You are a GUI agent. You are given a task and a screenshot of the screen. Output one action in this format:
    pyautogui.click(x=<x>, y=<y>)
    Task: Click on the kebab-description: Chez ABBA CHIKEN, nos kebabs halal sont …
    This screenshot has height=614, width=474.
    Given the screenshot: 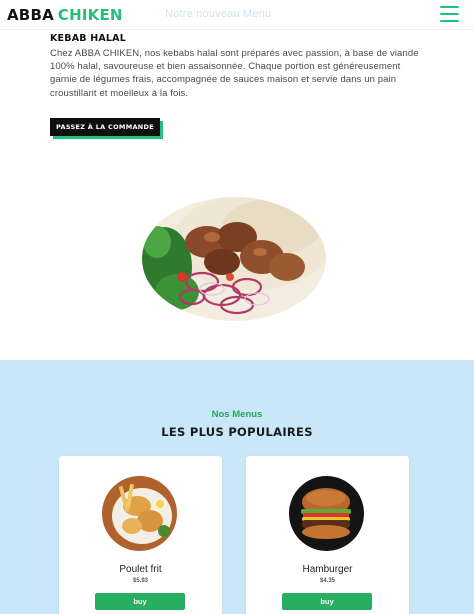 What is the action you would take?
    pyautogui.click(x=234, y=73)
    